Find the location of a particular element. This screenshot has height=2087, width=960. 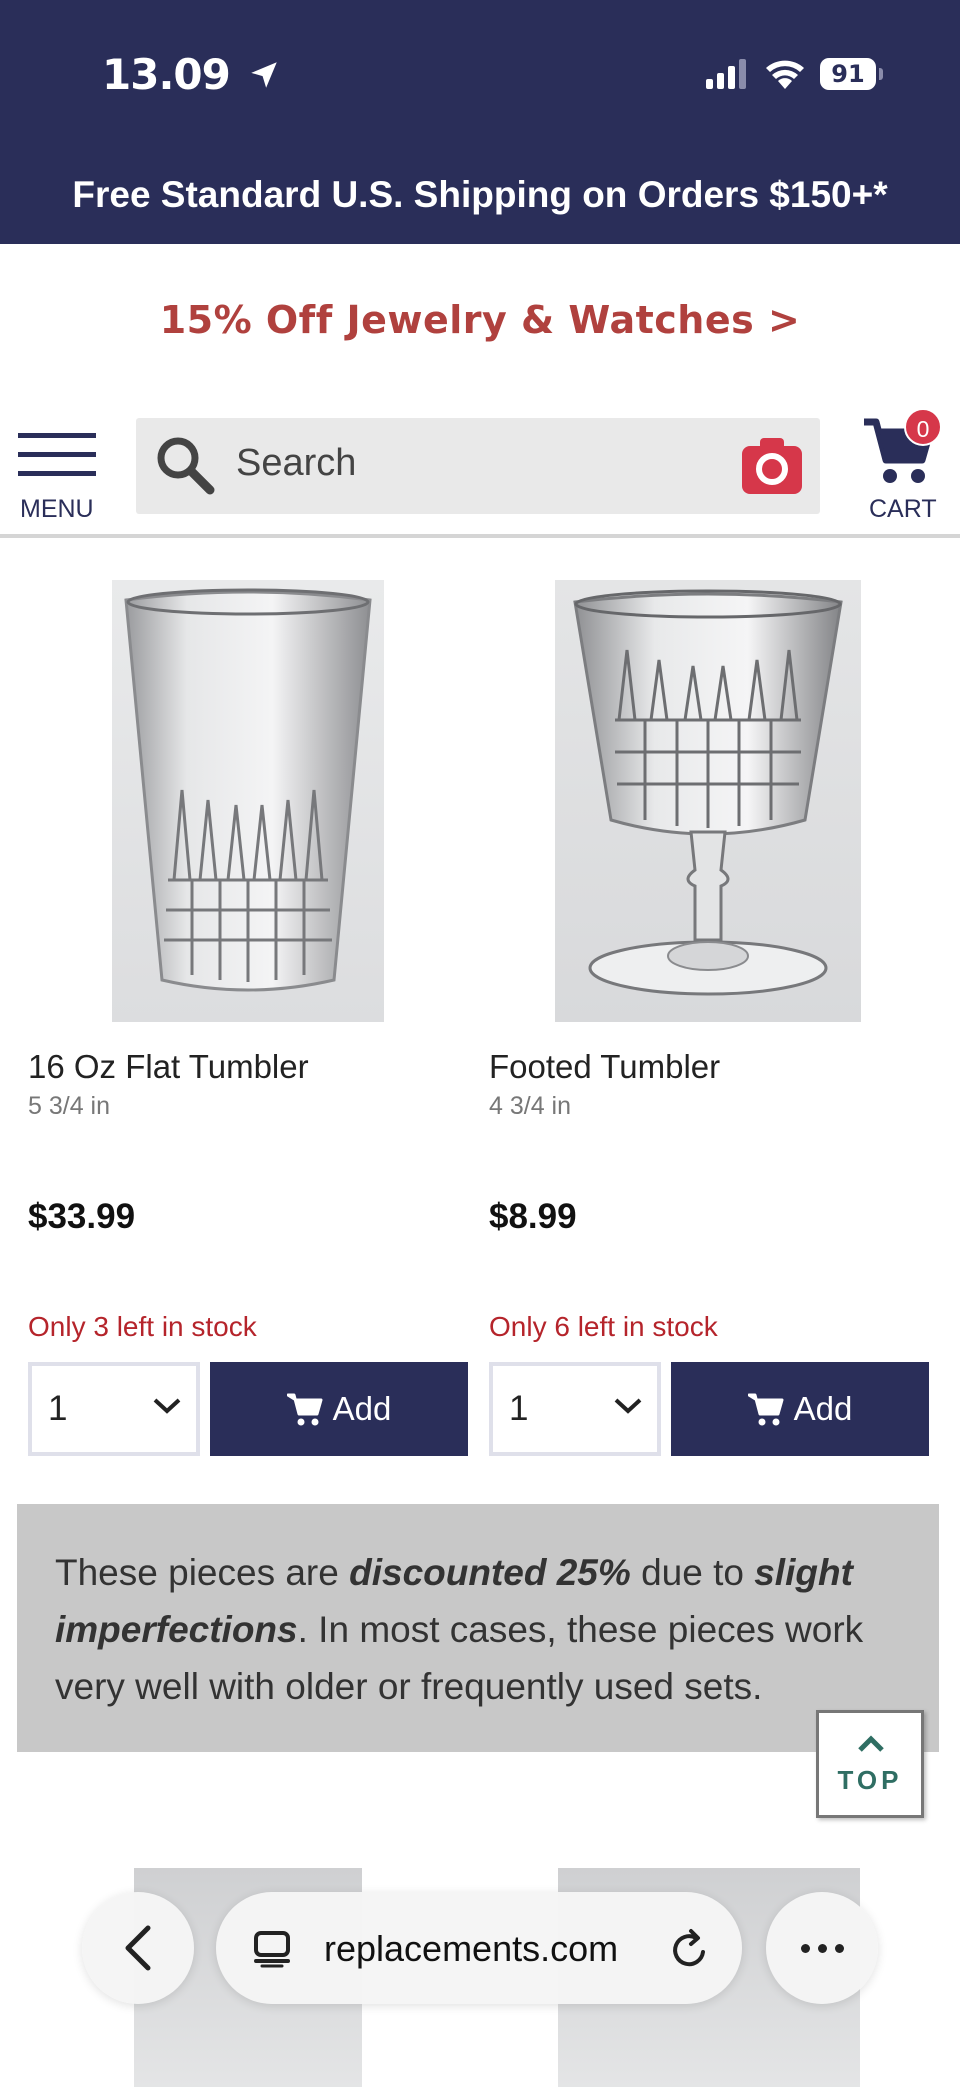

back-to-top-button: TOP is located at coordinates (870, 1764).